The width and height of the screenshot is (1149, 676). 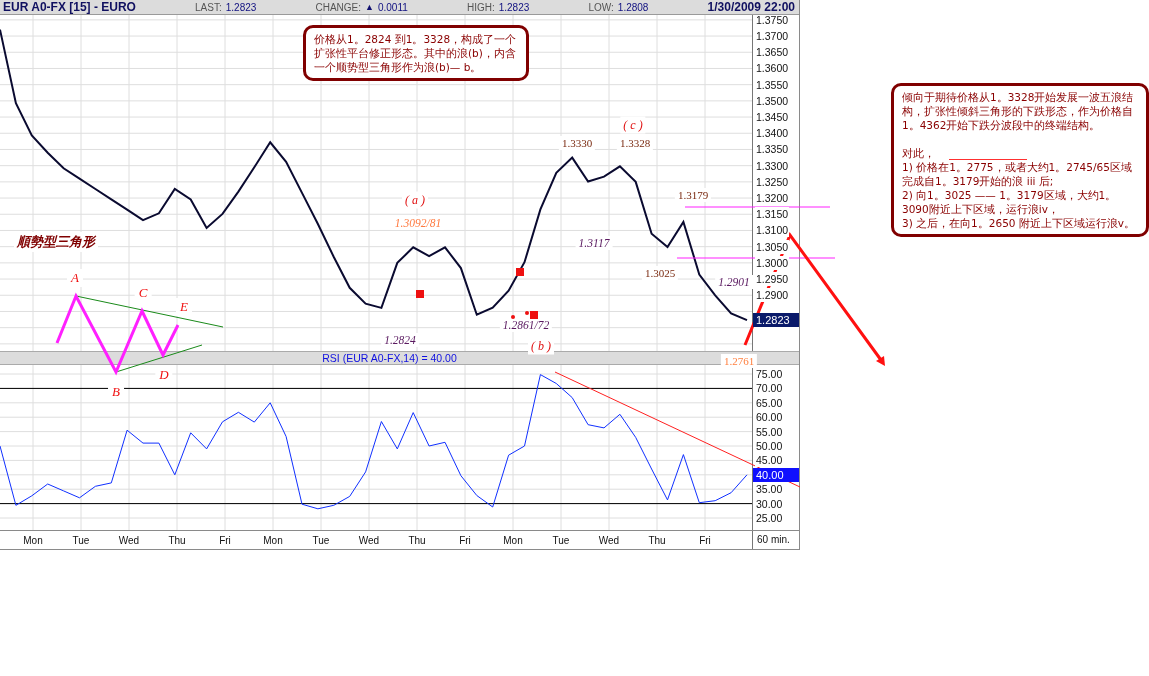 What do you see at coordinates (775, 540) in the screenshot?
I see `interval-label: 60 min.` at bounding box center [775, 540].